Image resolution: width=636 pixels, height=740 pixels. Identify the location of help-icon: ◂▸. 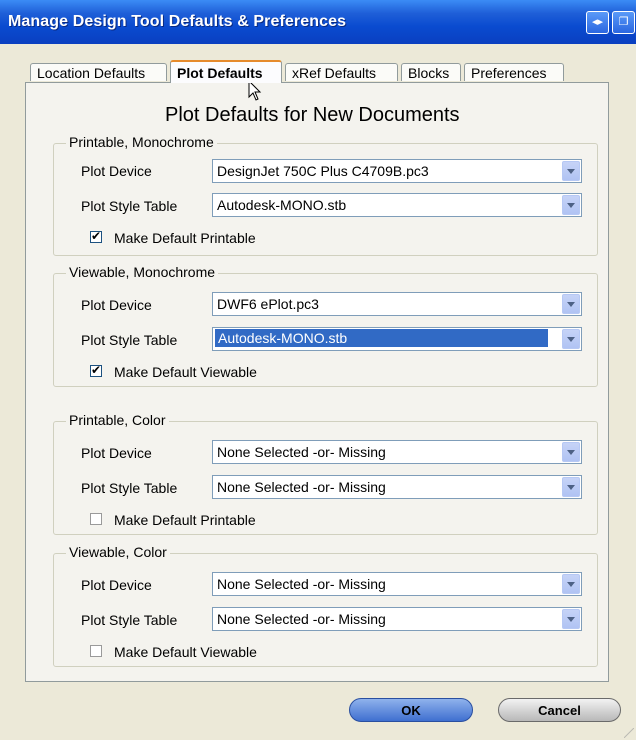
(597, 22).